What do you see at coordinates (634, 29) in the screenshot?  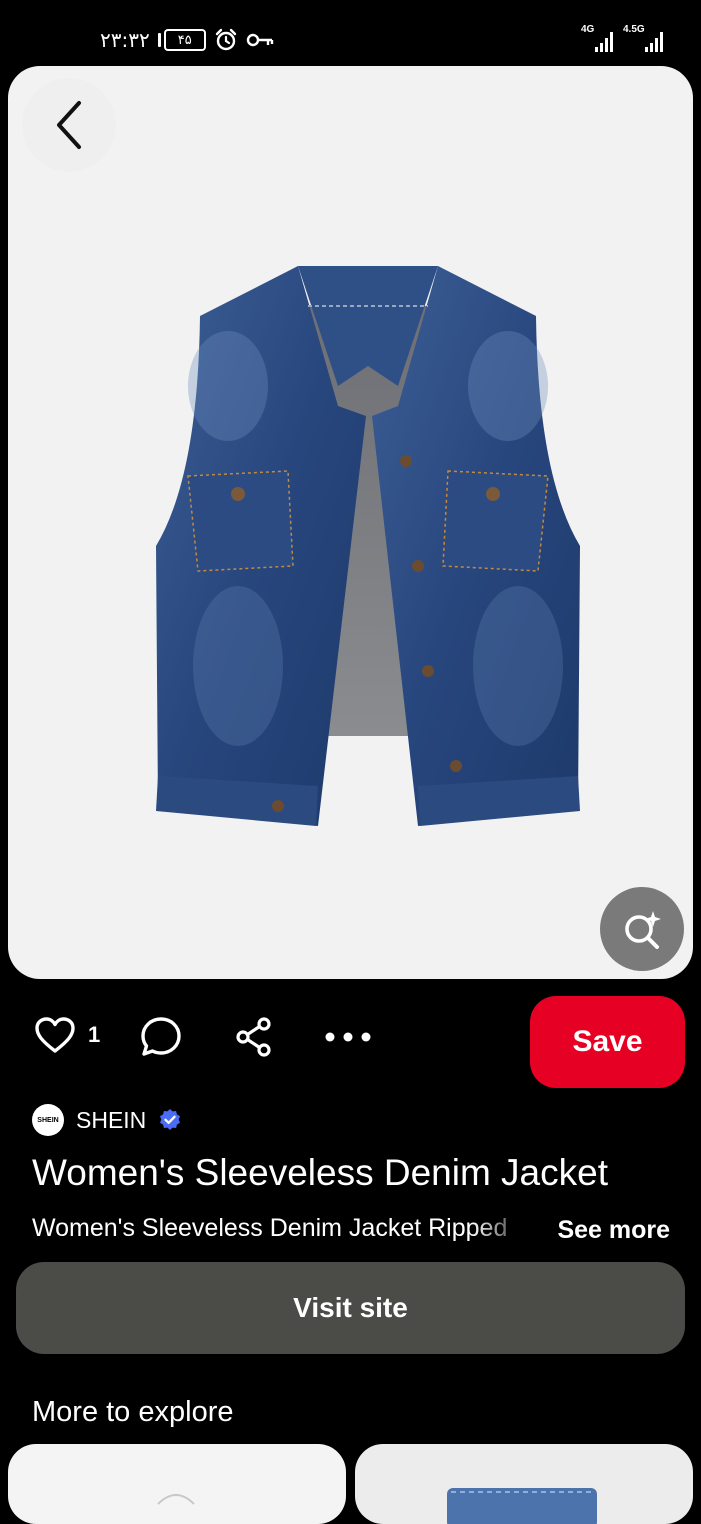 I see `network-type-2: 4.5G` at bounding box center [634, 29].